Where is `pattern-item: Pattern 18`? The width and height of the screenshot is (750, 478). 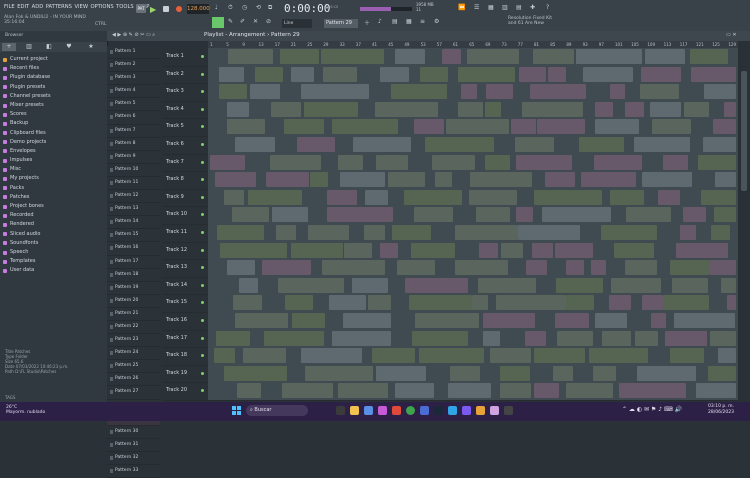
pattern-item: Pattern 18 is located at coordinates (133, 275).